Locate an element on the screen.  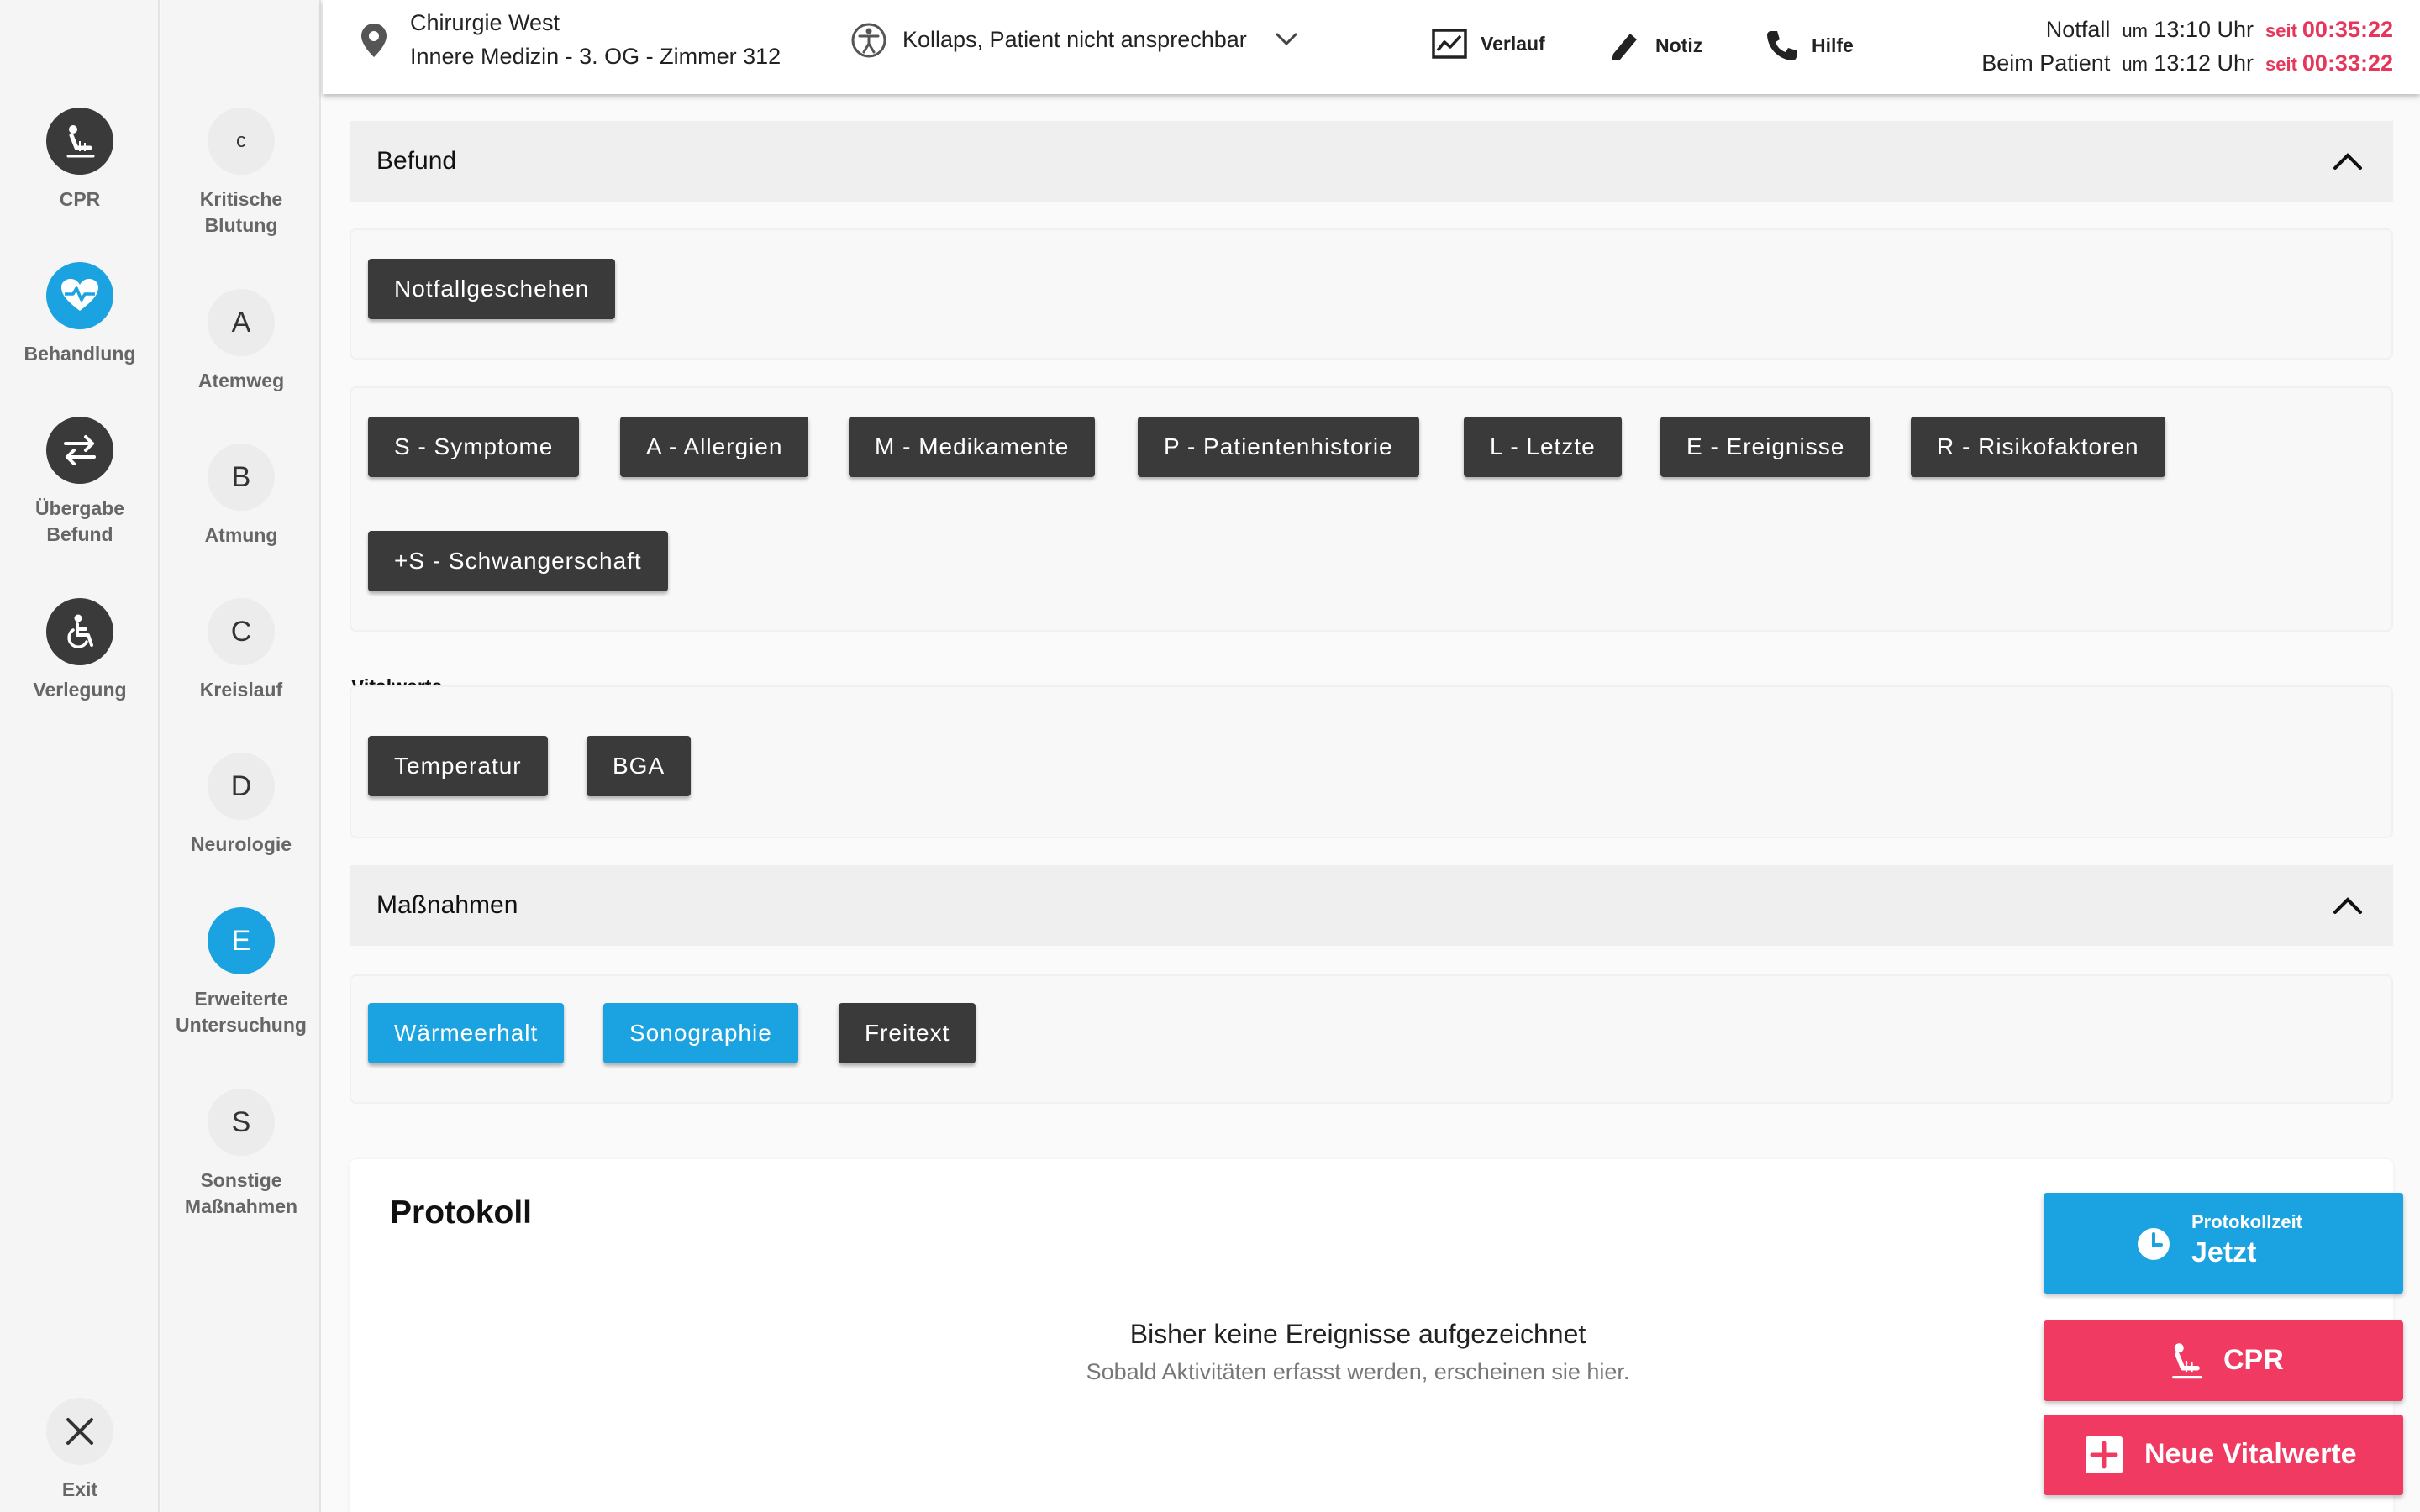
chevron-down-icon is located at coordinates (1286, 39).